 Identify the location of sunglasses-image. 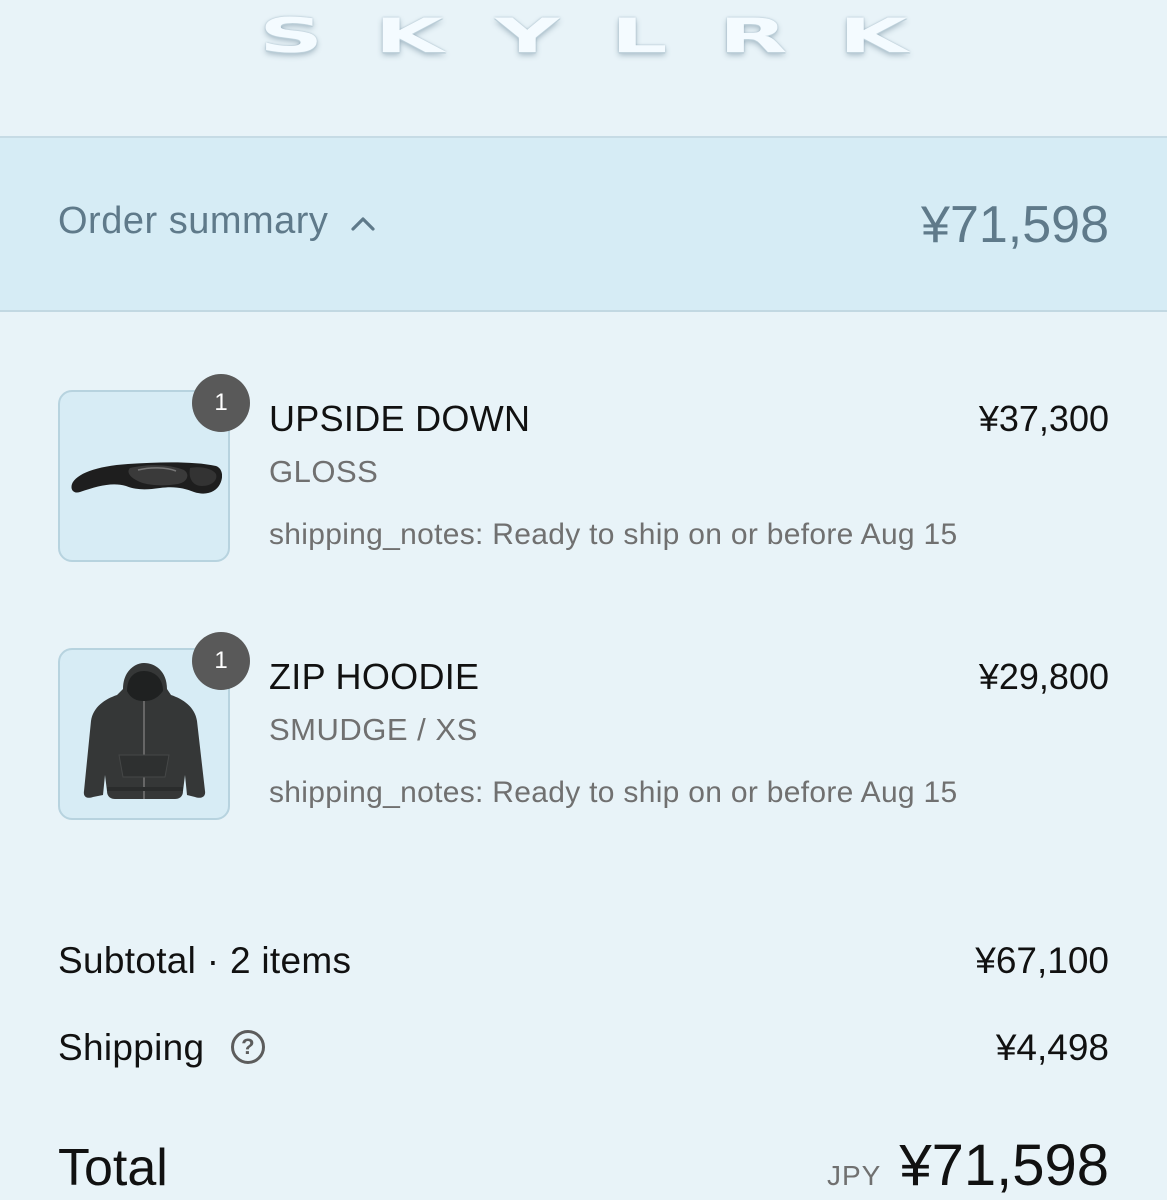
(146, 478).